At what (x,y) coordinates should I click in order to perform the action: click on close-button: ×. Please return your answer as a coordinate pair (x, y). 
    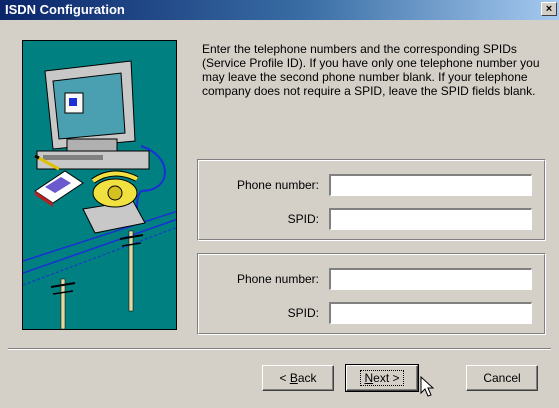
    Looking at the image, I should click on (549, 9).